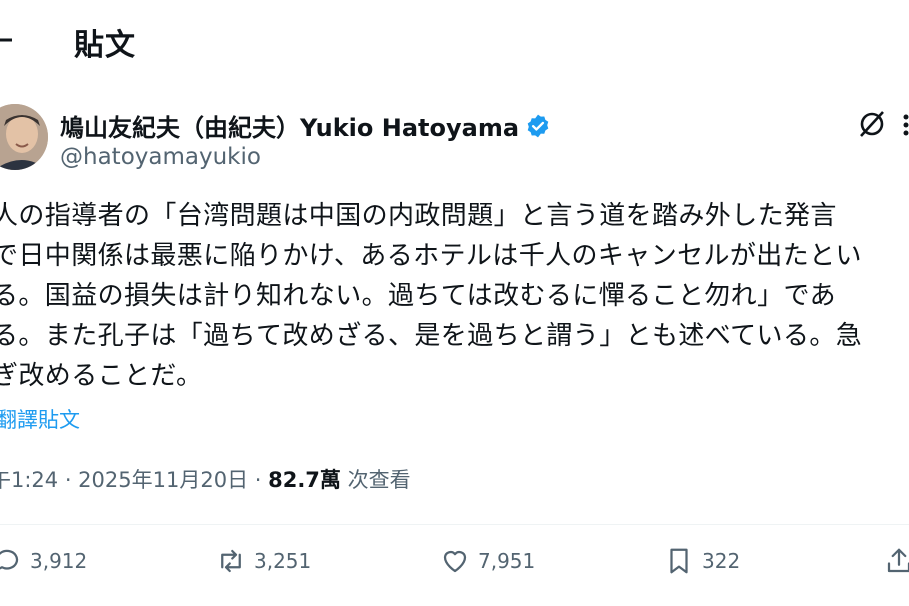 The width and height of the screenshot is (909, 606). I want to click on back-button, so click(14, 40).